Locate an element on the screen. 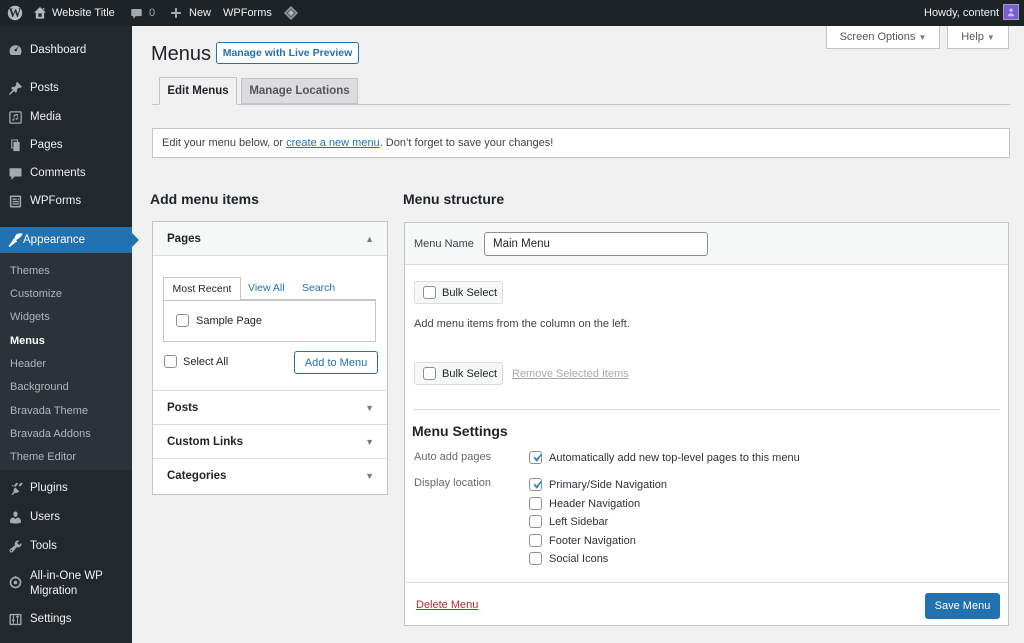  svg-text: W is located at coordinates (15, 13).